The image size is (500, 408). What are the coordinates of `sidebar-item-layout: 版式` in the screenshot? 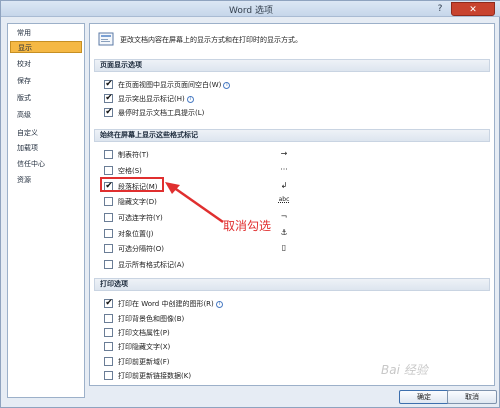 It's located at (46, 98).